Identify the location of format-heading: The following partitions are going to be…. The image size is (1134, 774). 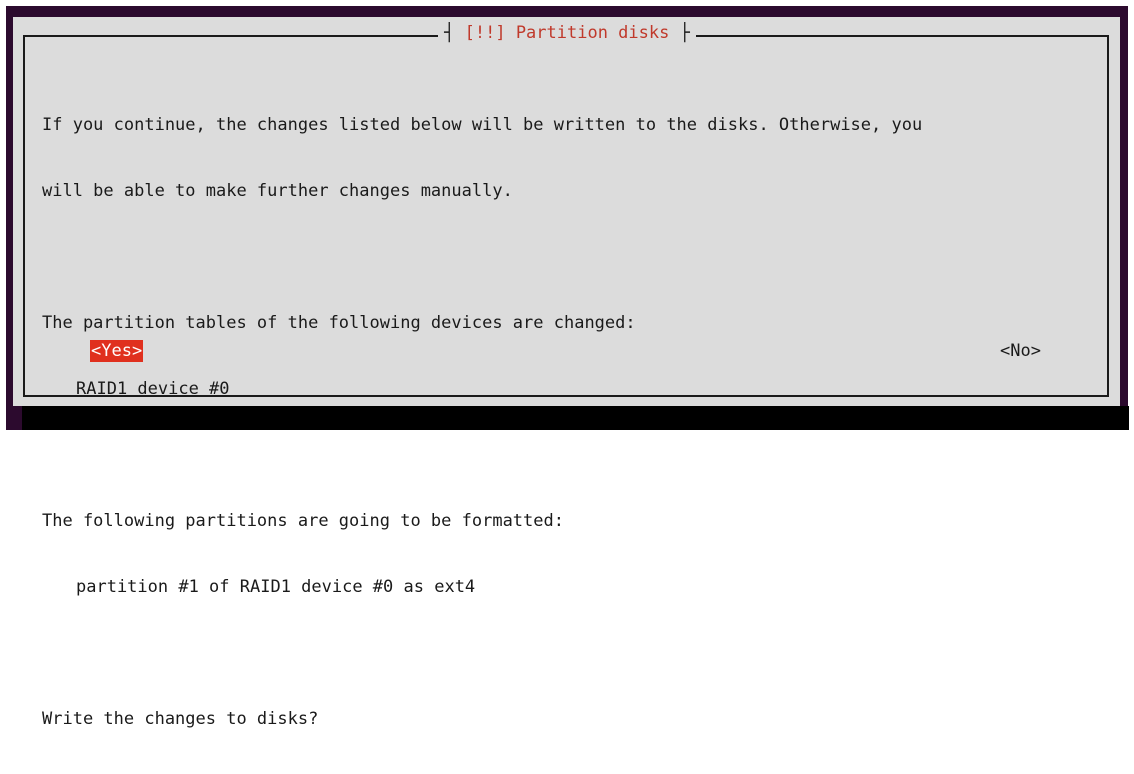
(303, 521).